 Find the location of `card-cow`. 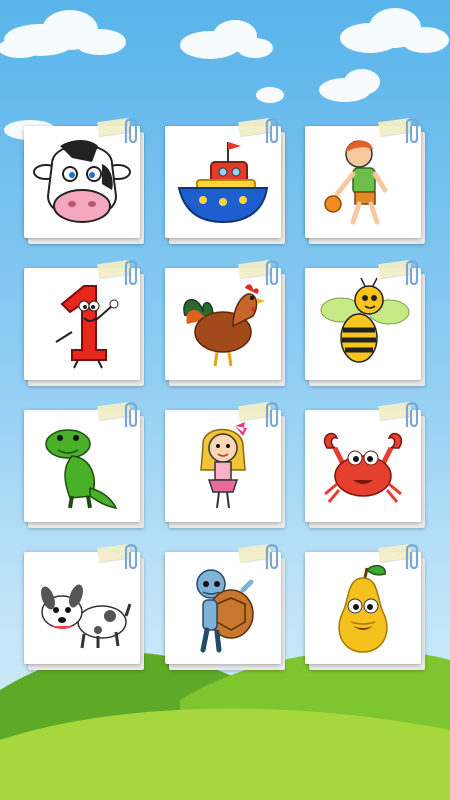

card-cow is located at coordinates (84, 180).